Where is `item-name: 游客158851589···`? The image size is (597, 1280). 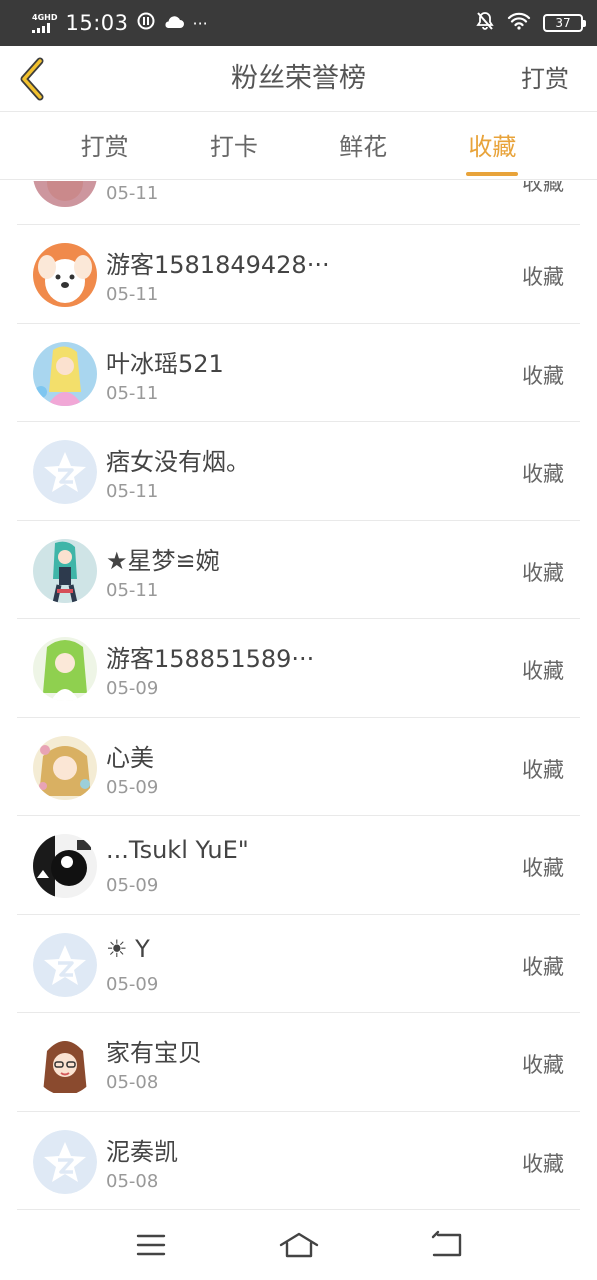
item-name: 游客158851589··· is located at coordinates (210, 659).